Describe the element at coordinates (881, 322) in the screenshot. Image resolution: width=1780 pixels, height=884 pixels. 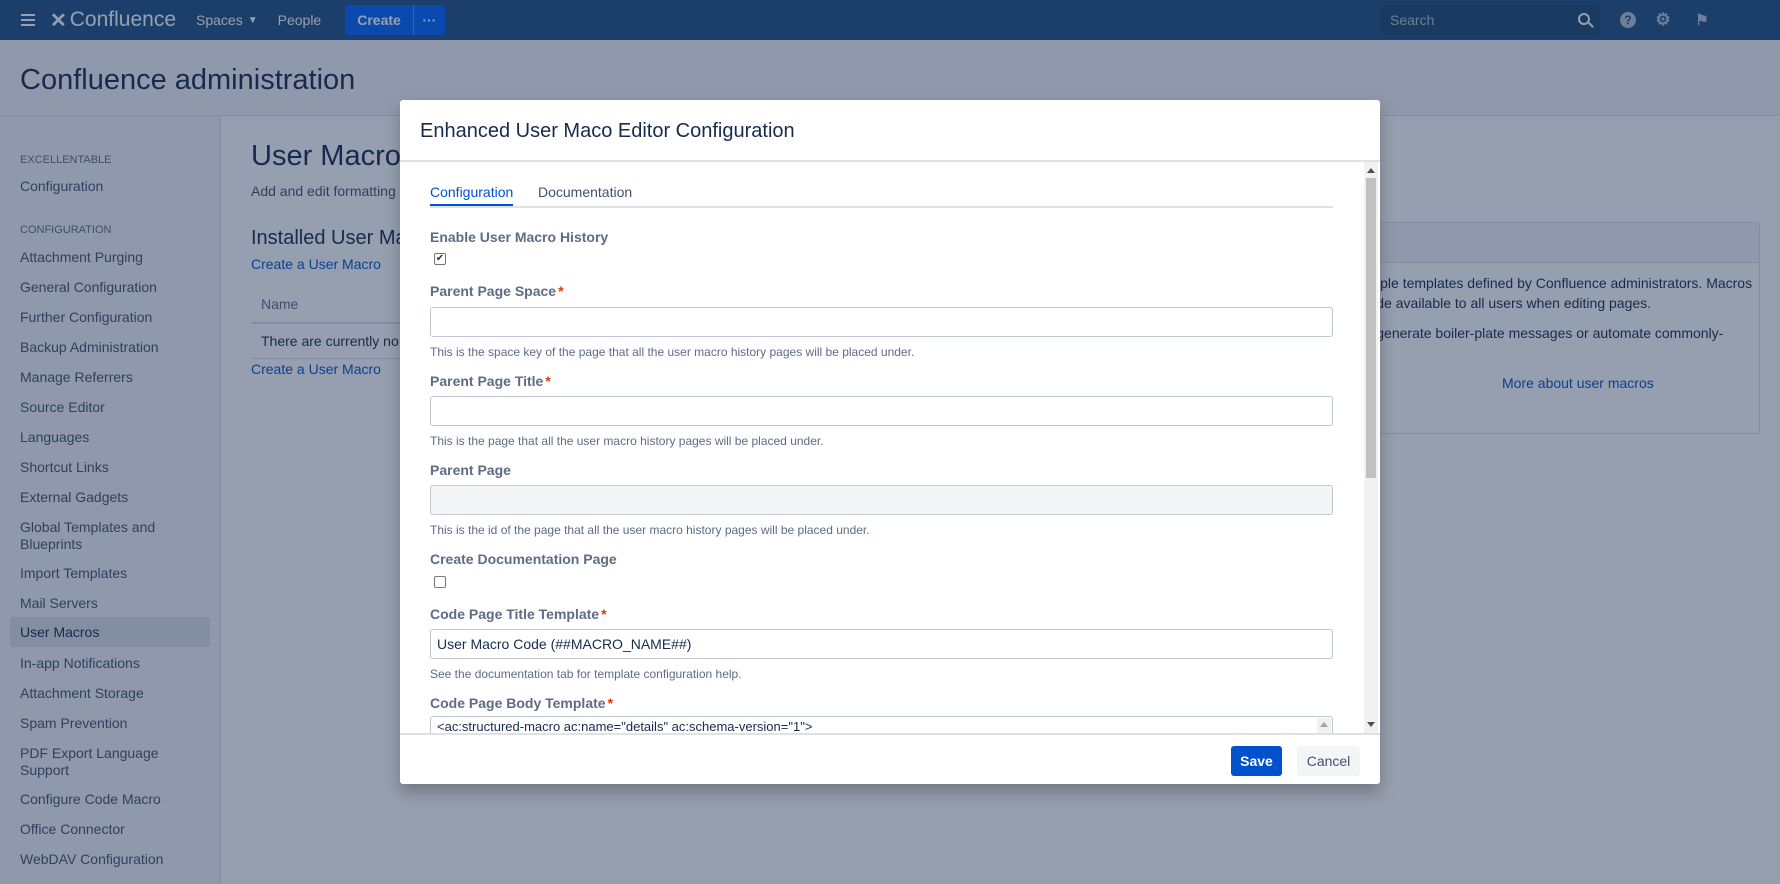
I see `parent-space-input` at that location.